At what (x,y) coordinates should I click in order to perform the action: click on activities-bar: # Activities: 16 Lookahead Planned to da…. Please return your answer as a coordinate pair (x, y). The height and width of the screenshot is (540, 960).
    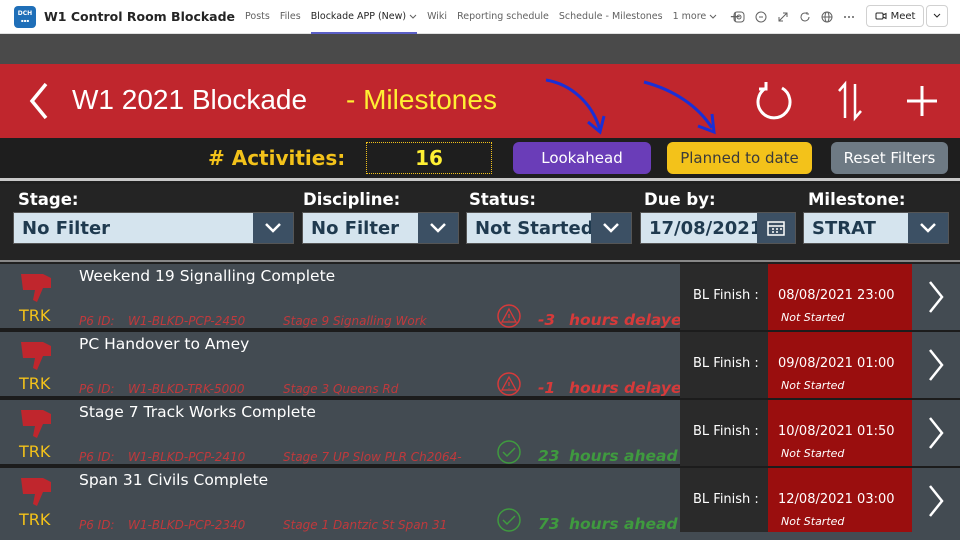
    Looking at the image, I should click on (480, 159).